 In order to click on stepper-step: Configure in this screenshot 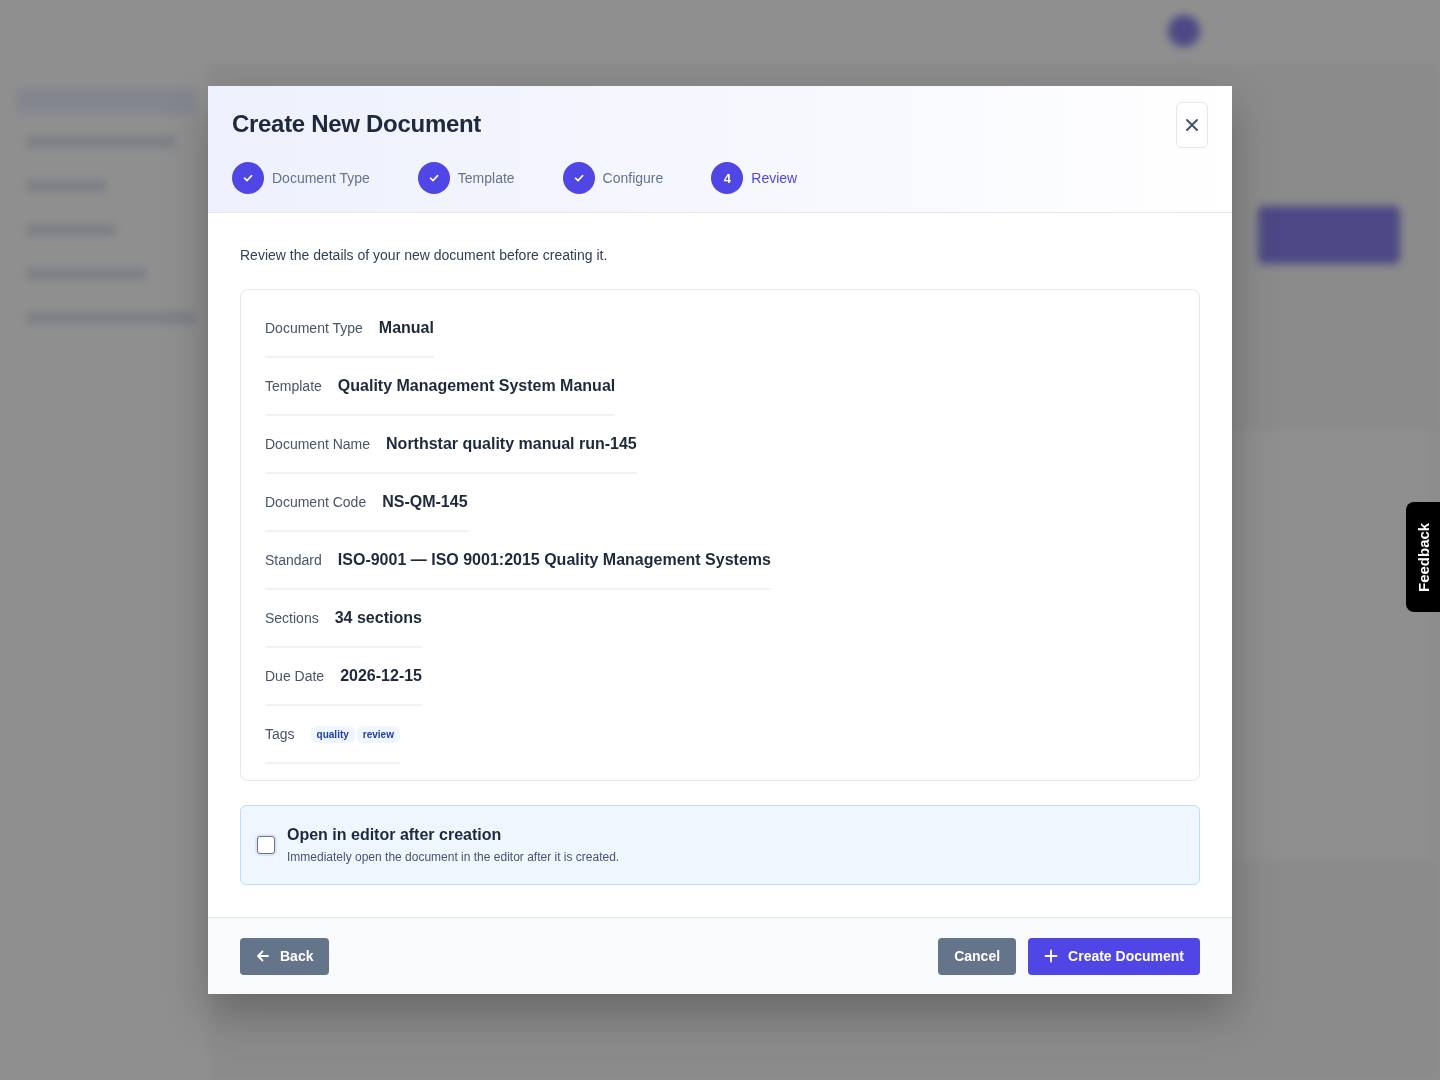, I will do `click(613, 178)`.